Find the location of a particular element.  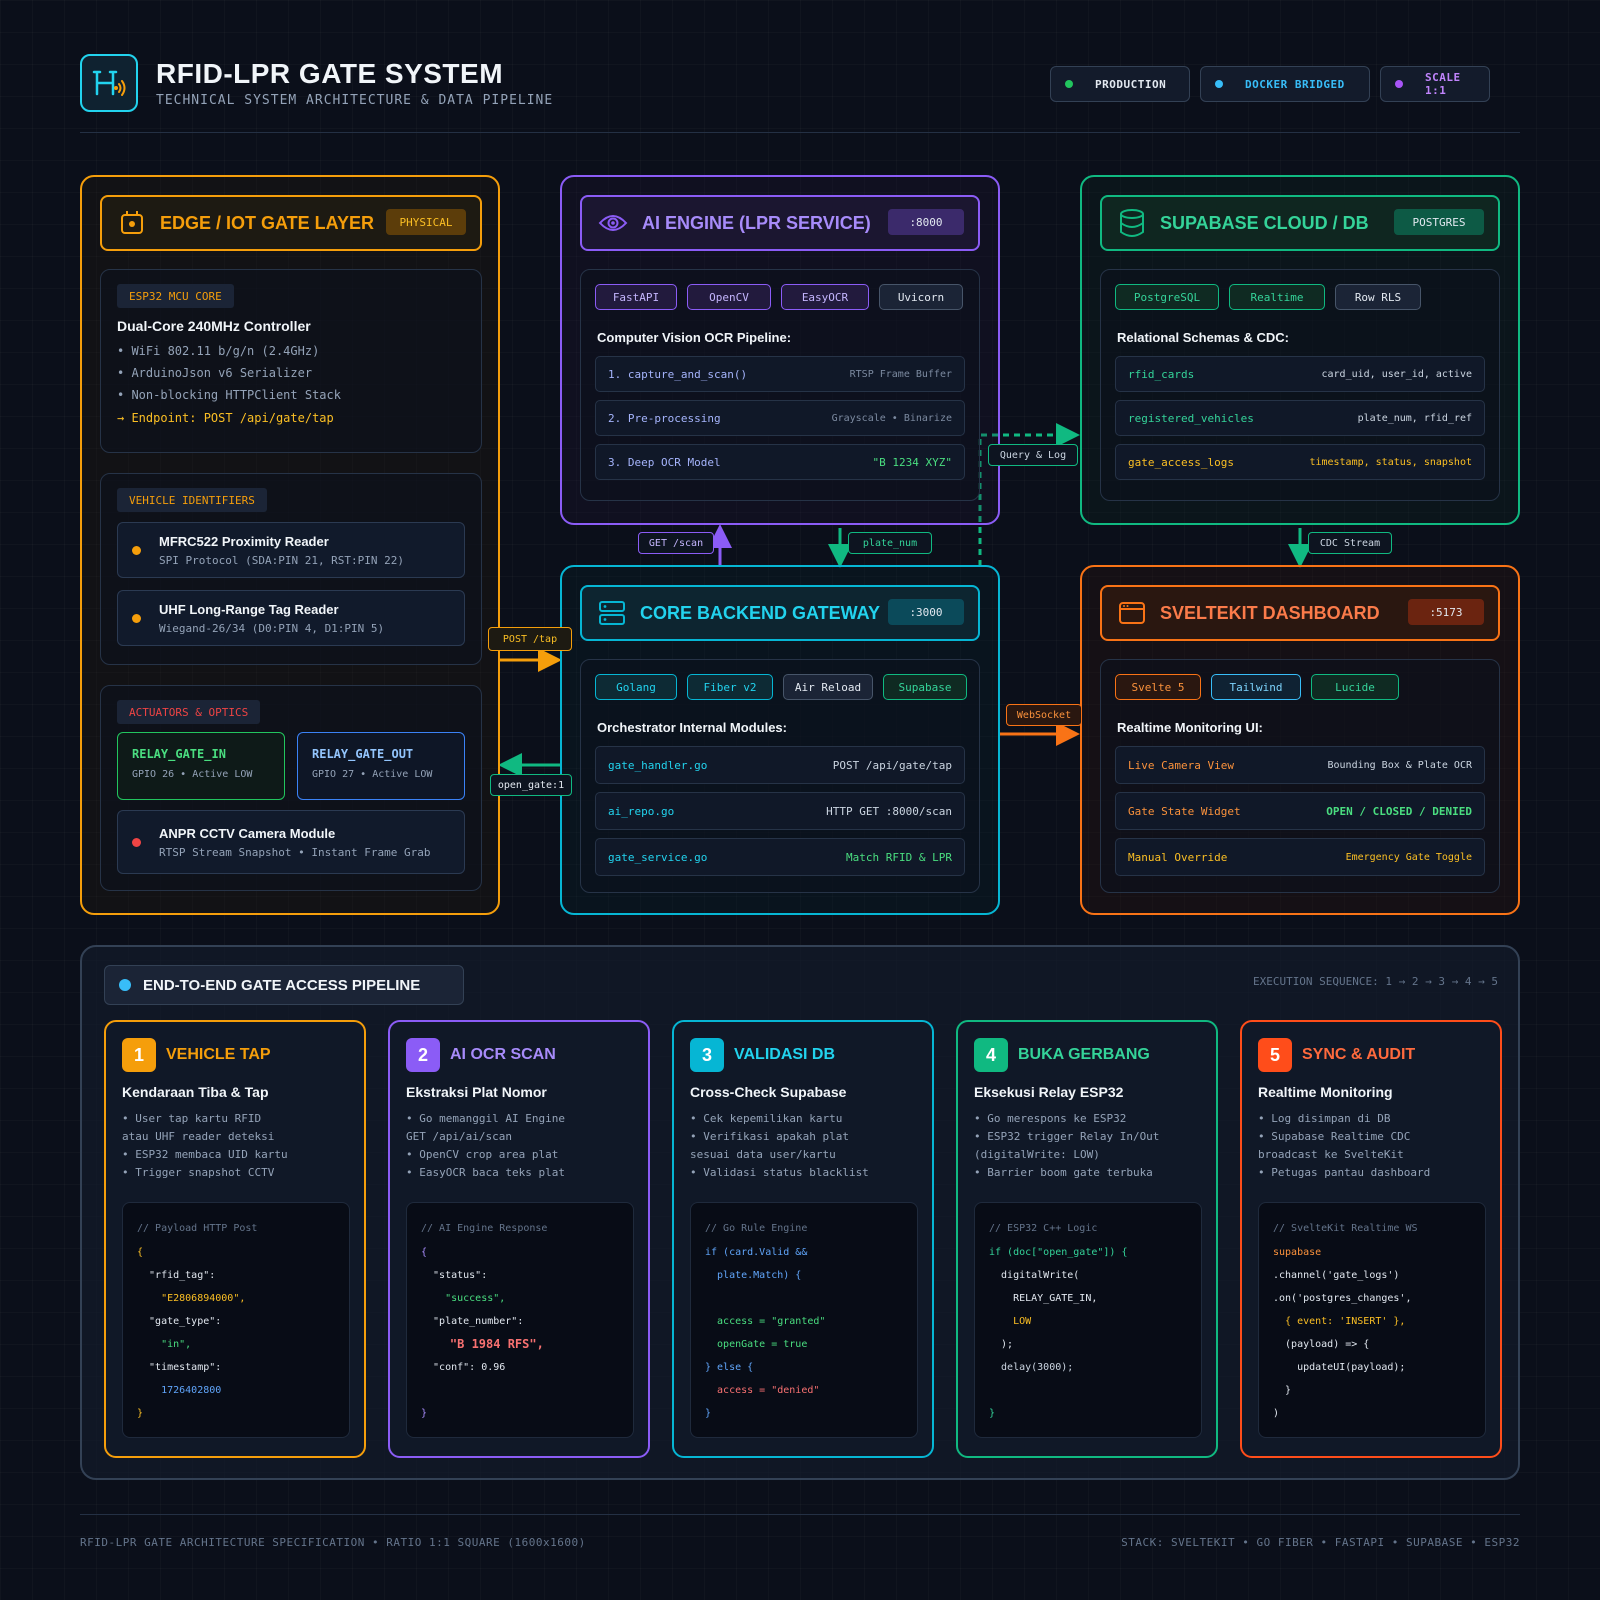

code-line: LOW is located at coordinates (1010, 1321).